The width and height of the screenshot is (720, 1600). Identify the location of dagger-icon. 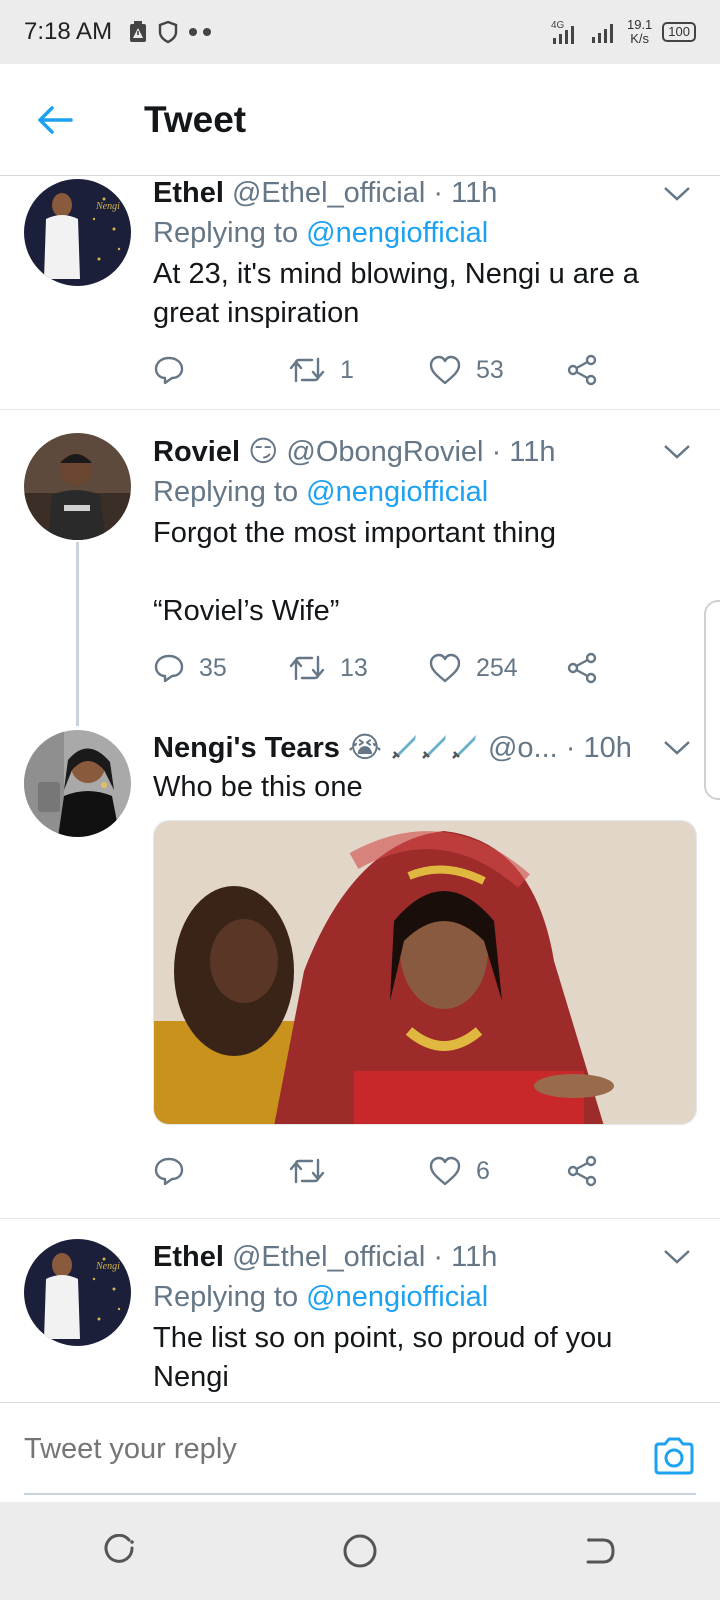
(434, 747).